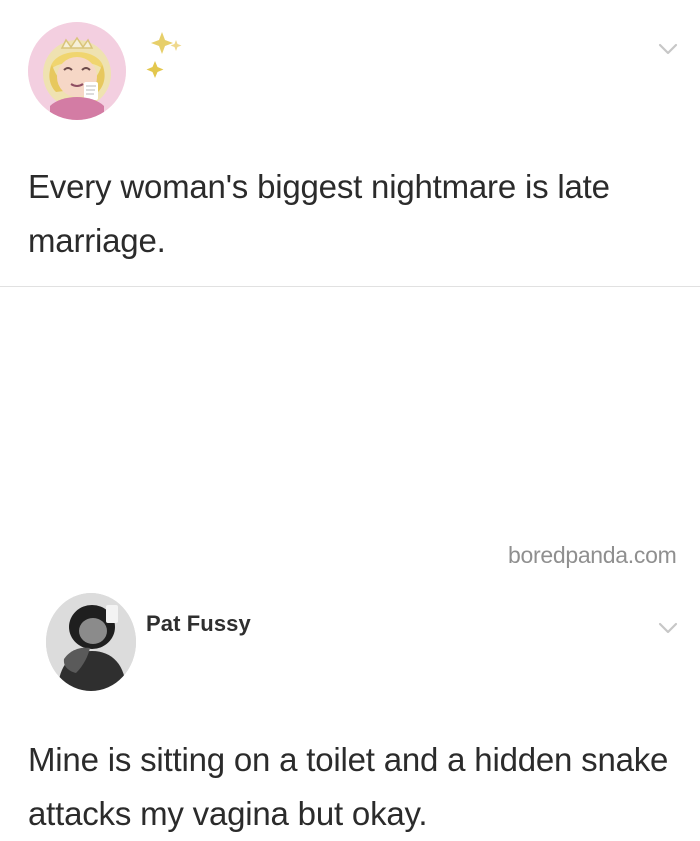 This screenshot has height=841, width=700. I want to click on cartoon-princess-avatar-icon, so click(77, 71).